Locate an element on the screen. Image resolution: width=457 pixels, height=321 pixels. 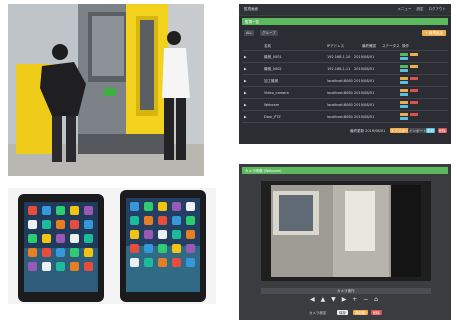
section-header: 監視一覧 is located at coordinates (345, 21).